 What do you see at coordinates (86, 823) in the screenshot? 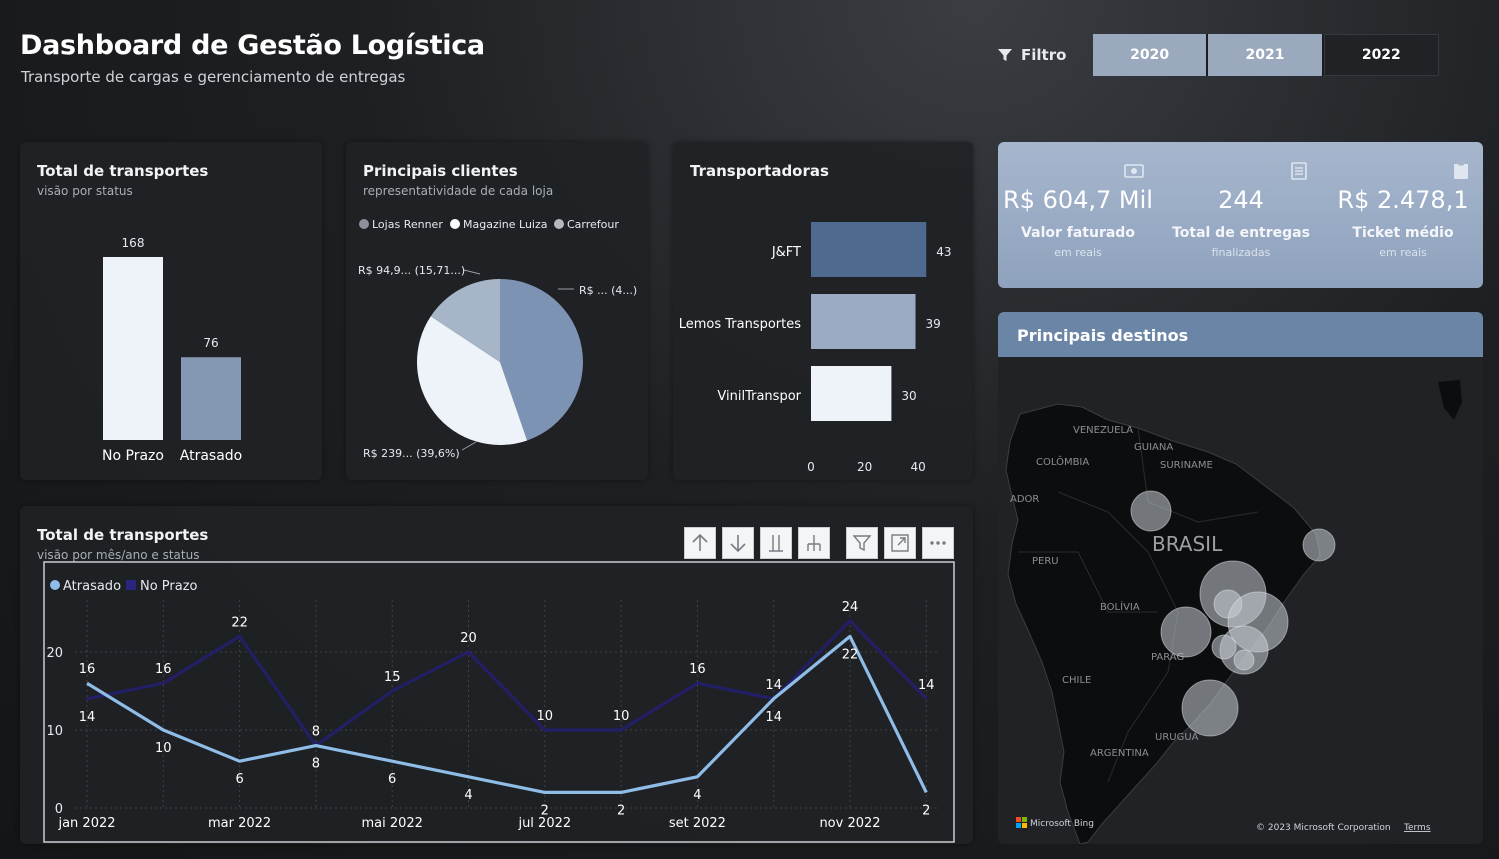
I see `axis-tick-label: jan 2022` at bounding box center [86, 823].